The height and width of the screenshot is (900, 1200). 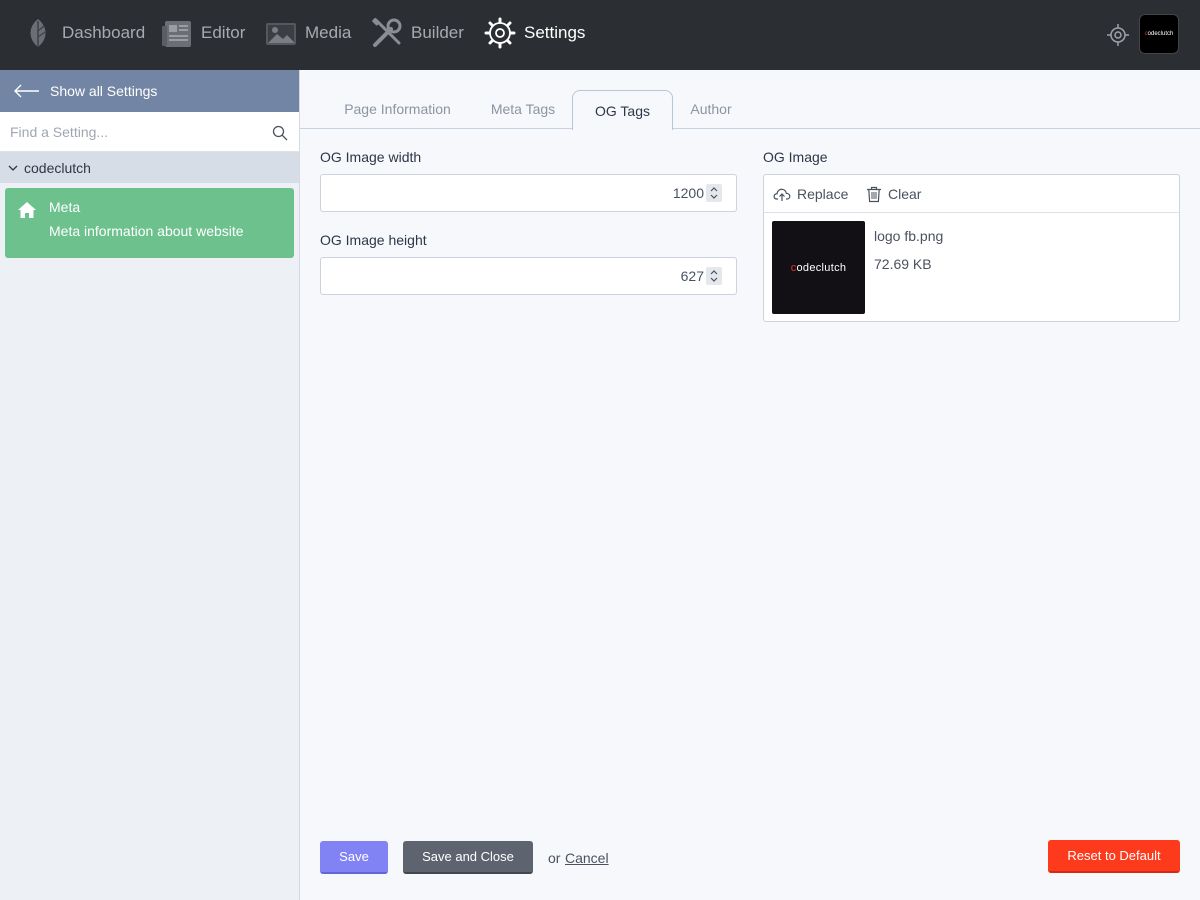 I want to click on nav-builder: Builder, so click(x=417, y=33).